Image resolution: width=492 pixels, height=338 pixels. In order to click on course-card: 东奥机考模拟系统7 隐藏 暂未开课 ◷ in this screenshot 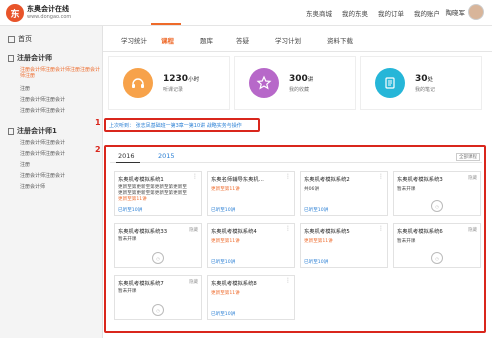, I will do `click(158, 297)`.